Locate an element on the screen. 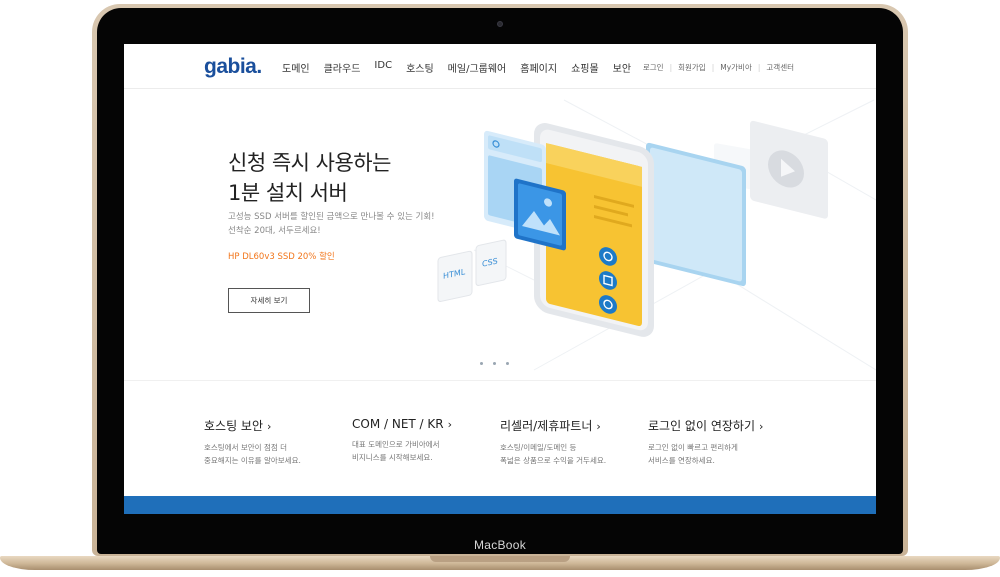 The height and width of the screenshot is (577, 1000). nav-item-mail: 메일/그룹웨어 is located at coordinates (477, 67).